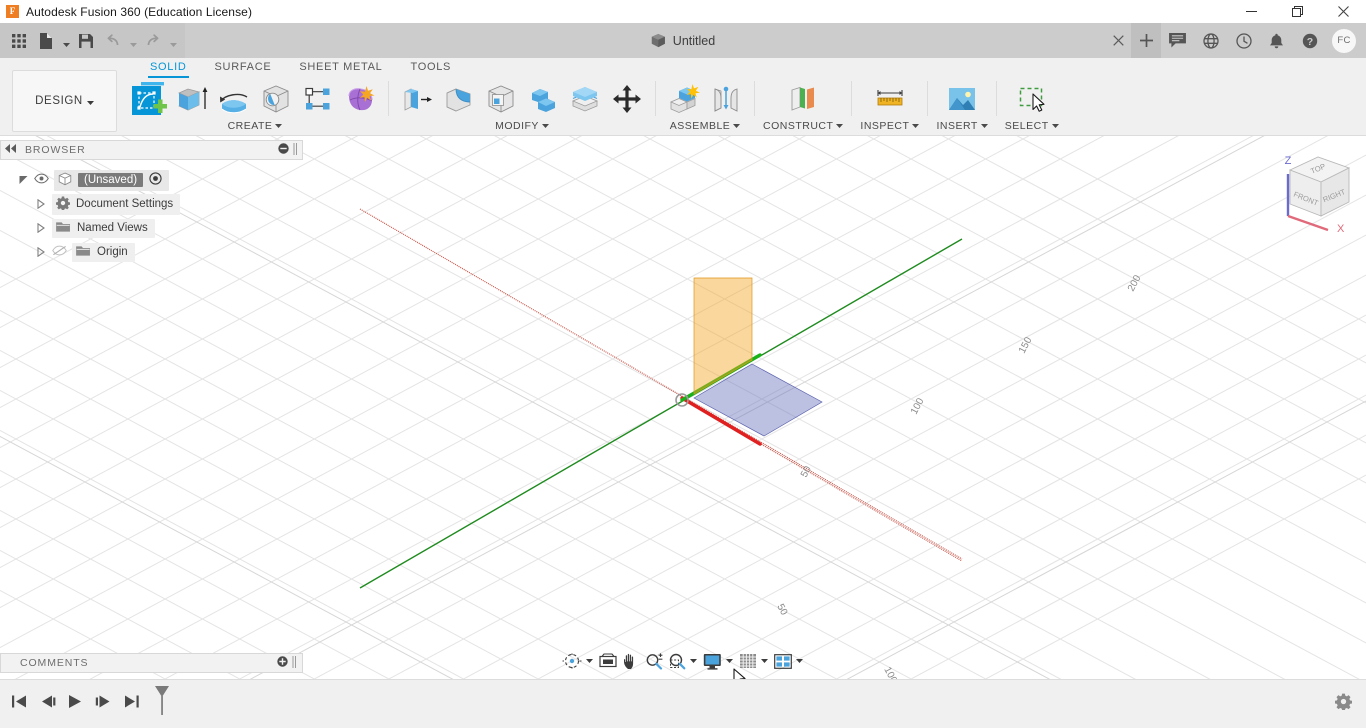  I want to click on timeline-marker, so click(162, 701).